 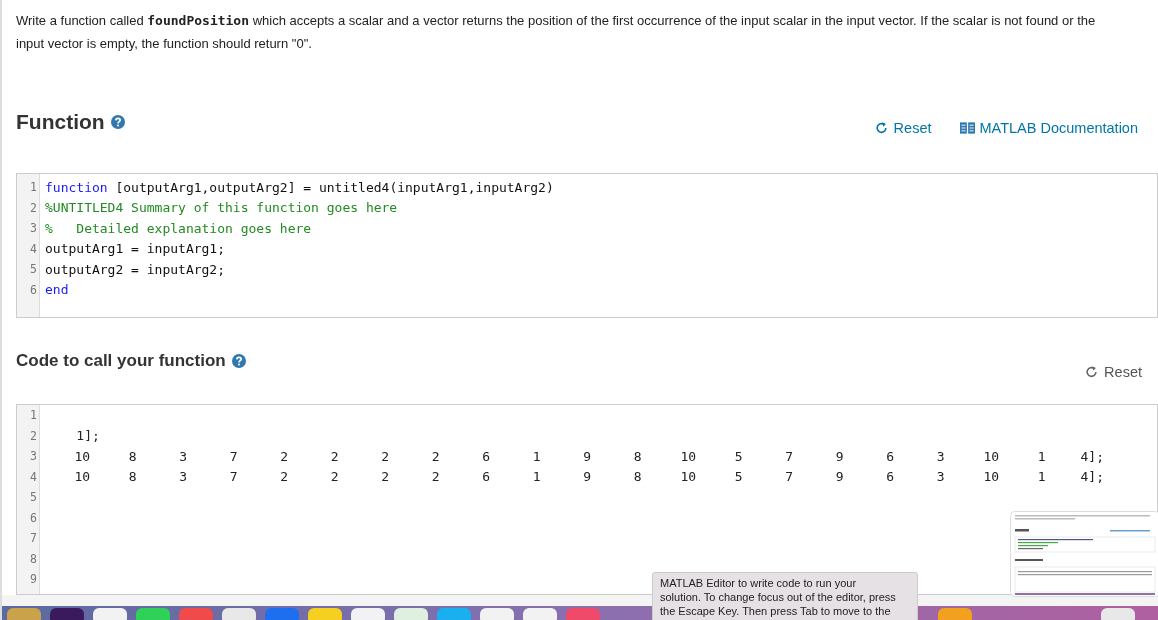 What do you see at coordinates (556, 32) in the screenshot?
I see `instructions-text: Write a function called foundPosition which accepts a scalar and a vector returns the position of the first occurrence of the input scalar in the input vector. If the scalar is not found or the input vector is empty, the function should return "0".` at bounding box center [556, 32].